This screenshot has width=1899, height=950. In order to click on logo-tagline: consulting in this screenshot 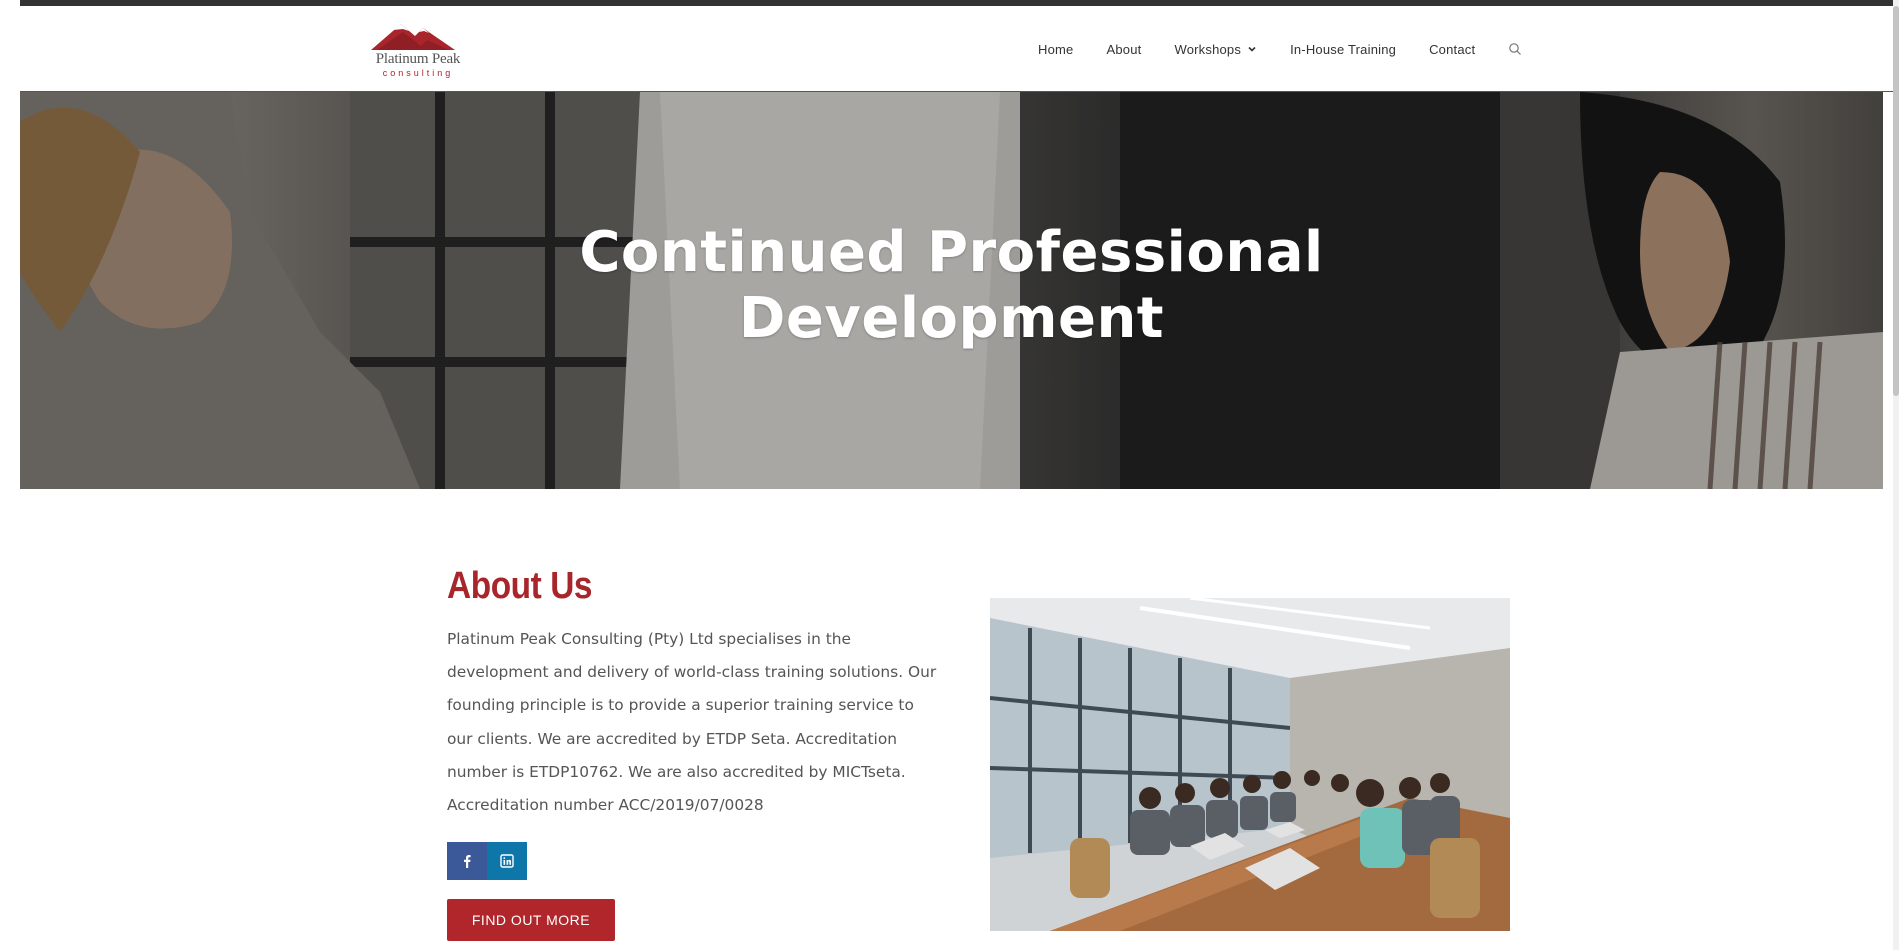, I will do `click(418, 73)`.